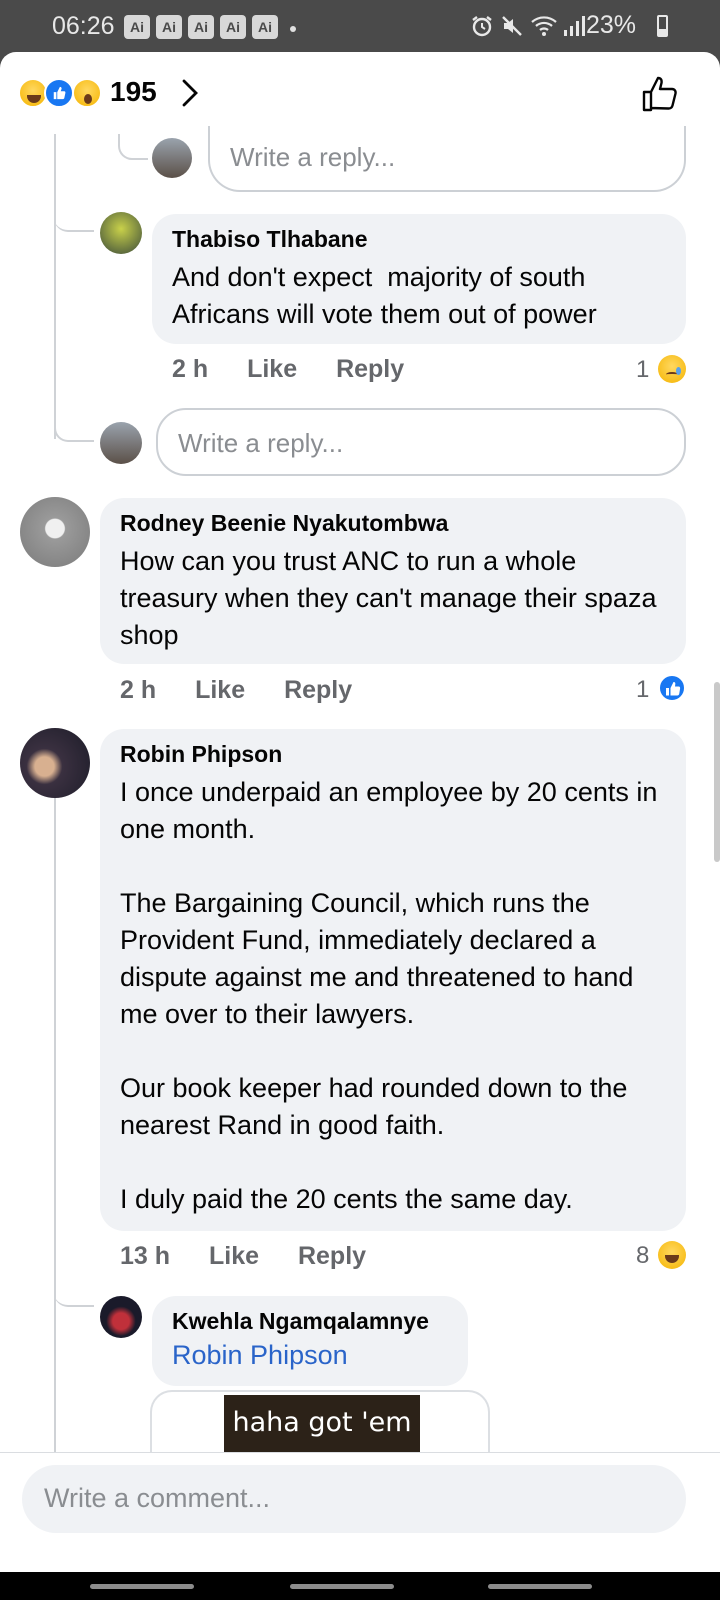 This screenshot has height=1600, width=720. What do you see at coordinates (662, 26) in the screenshot?
I see `battery-icon` at bounding box center [662, 26].